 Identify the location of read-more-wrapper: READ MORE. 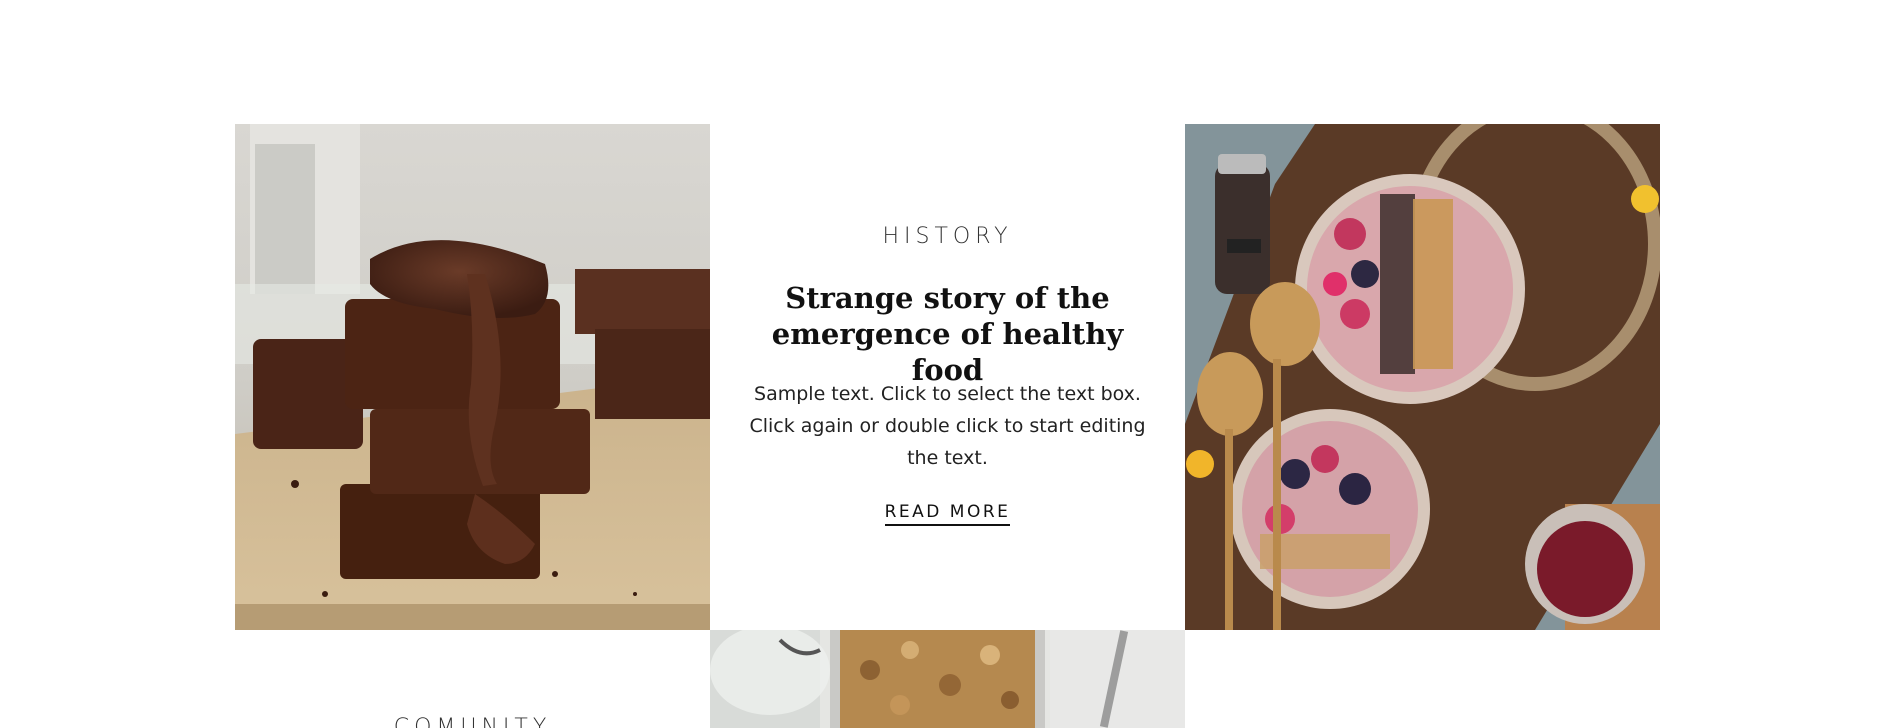
(947, 514).